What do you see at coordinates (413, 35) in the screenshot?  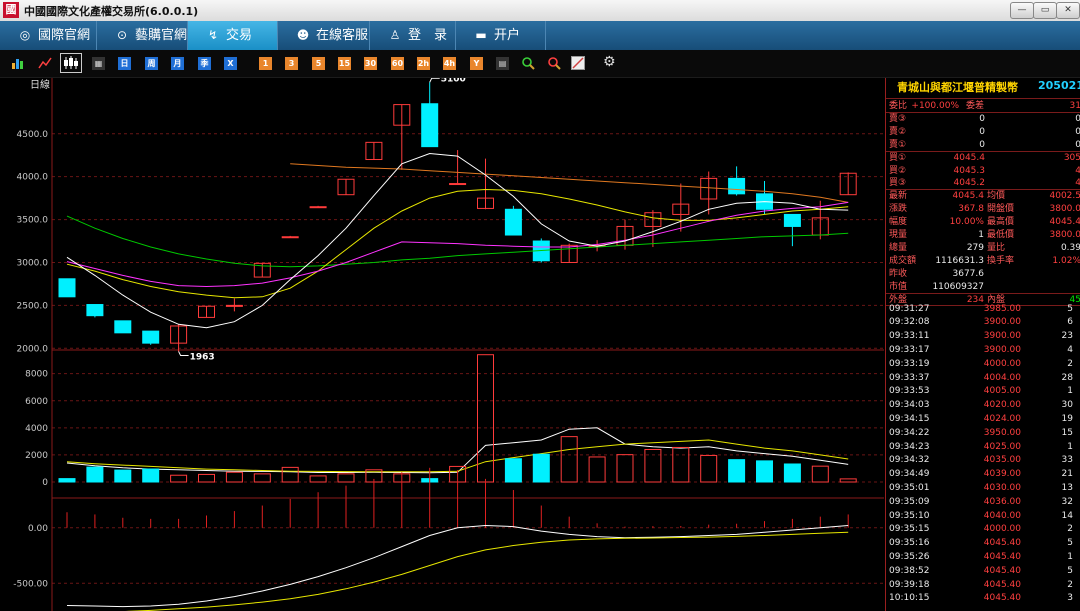 I see `nav-login: ♙ 登 录` at bounding box center [413, 35].